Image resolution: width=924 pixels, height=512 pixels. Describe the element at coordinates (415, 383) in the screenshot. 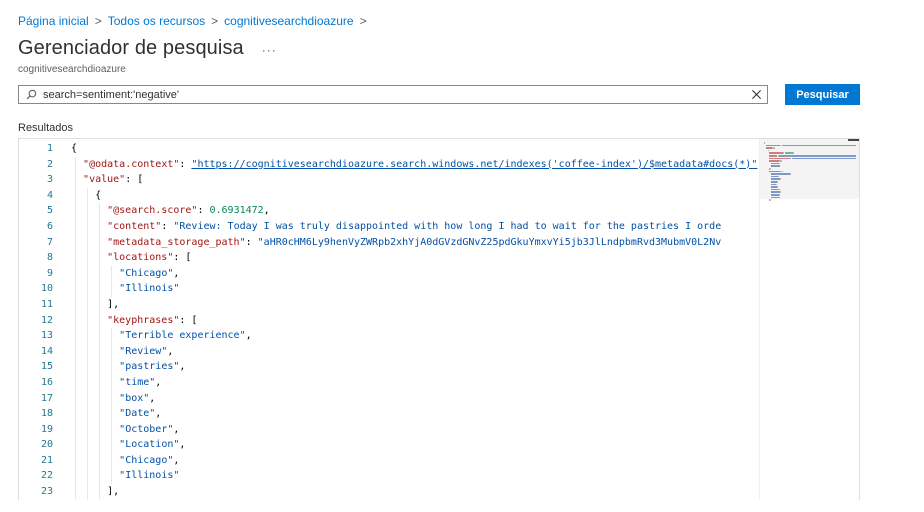

I see `code-line: "time",` at that location.